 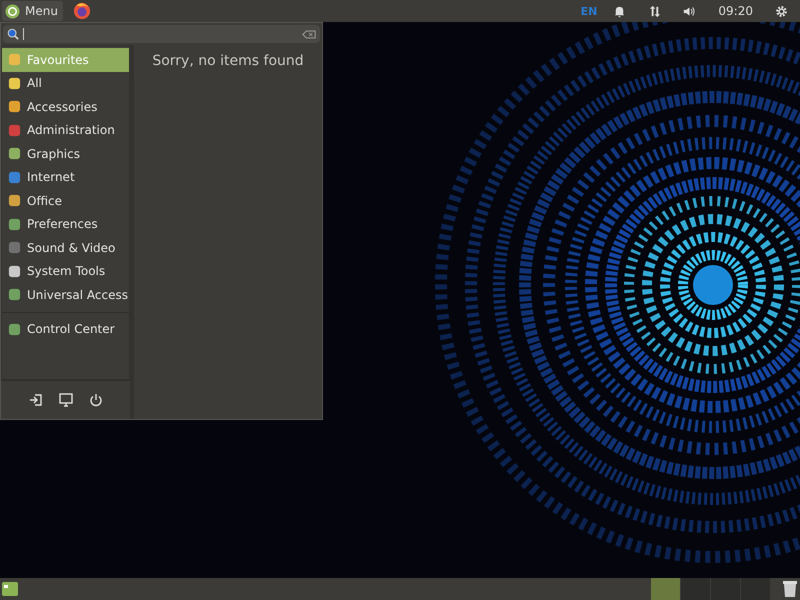 What do you see at coordinates (65, 177) in the screenshot?
I see `category-item: Internet` at bounding box center [65, 177].